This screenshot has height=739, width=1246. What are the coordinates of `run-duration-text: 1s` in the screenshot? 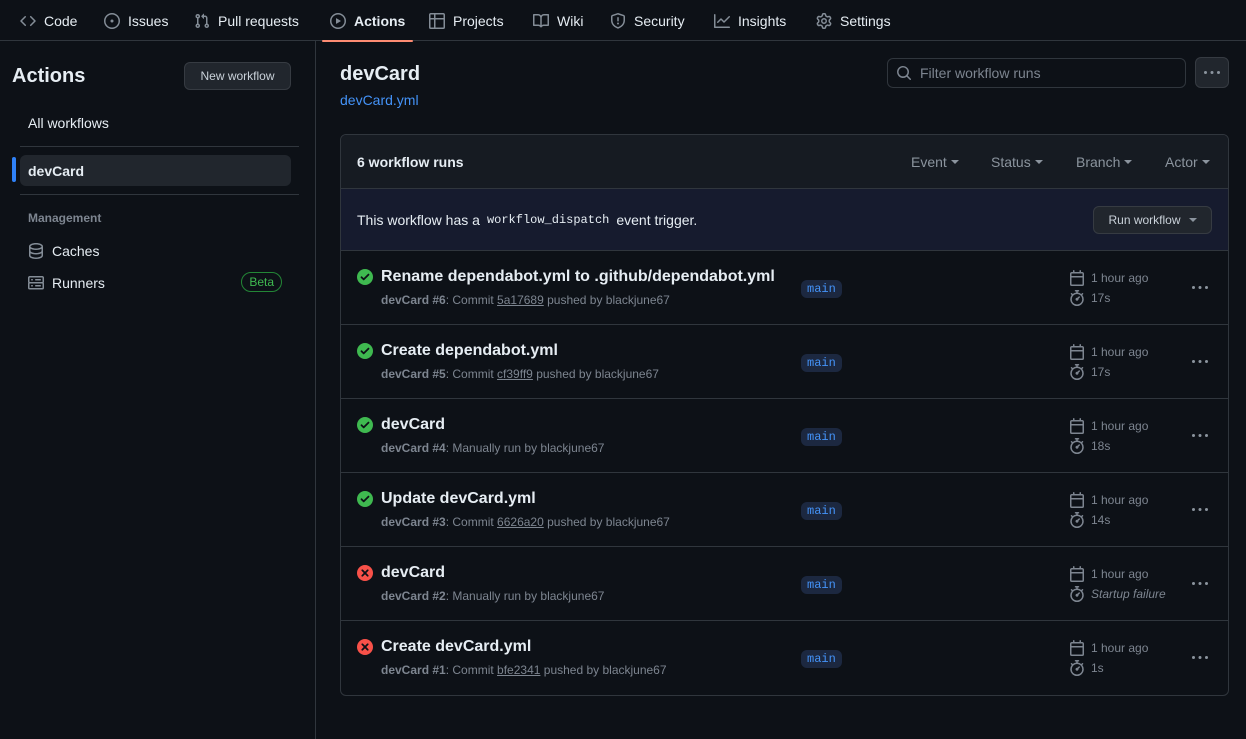 It's located at (1097, 668).